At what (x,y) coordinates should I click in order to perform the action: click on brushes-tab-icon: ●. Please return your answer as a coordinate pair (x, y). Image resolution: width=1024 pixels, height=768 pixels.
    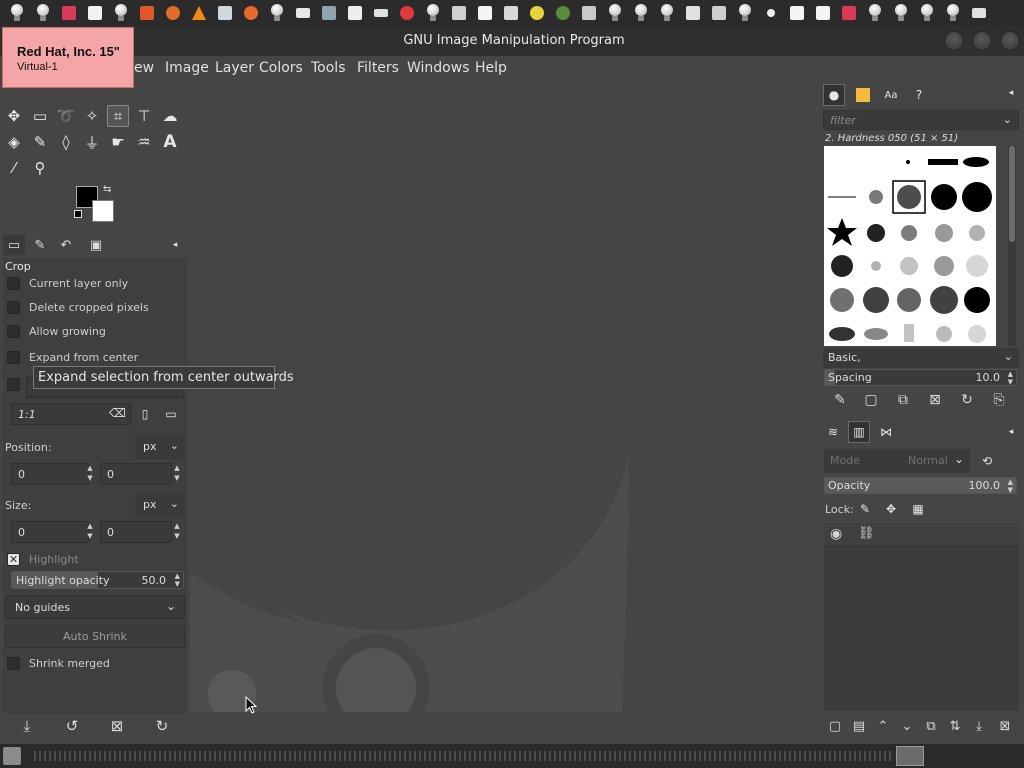
    Looking at the image, I should click on (834, 95).